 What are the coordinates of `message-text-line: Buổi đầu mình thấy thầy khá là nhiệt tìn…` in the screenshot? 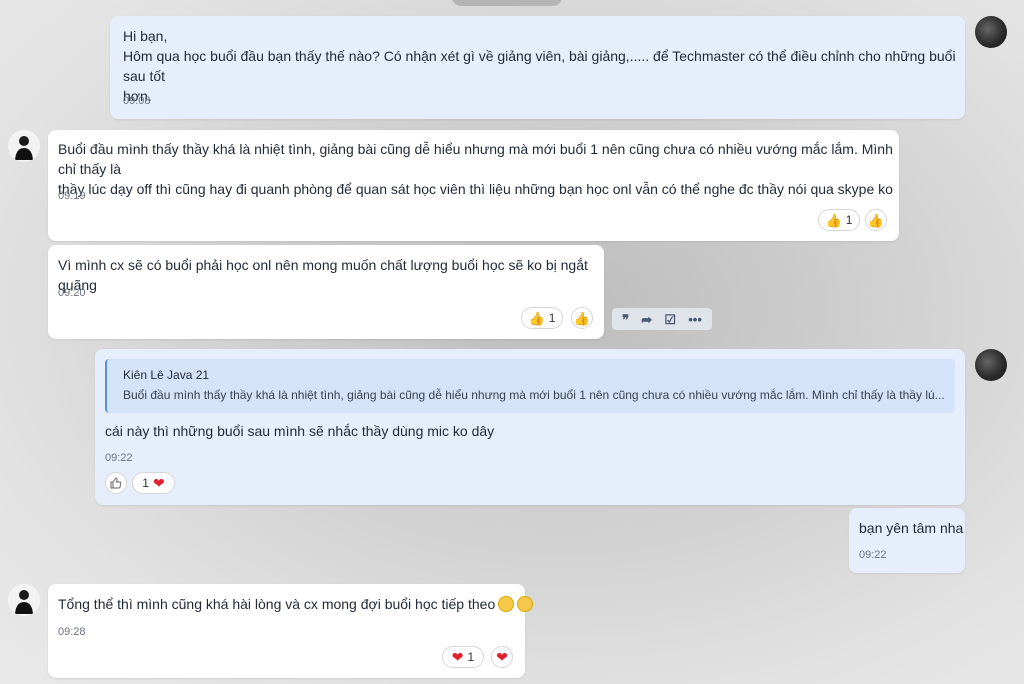 It's located at (475, 159).